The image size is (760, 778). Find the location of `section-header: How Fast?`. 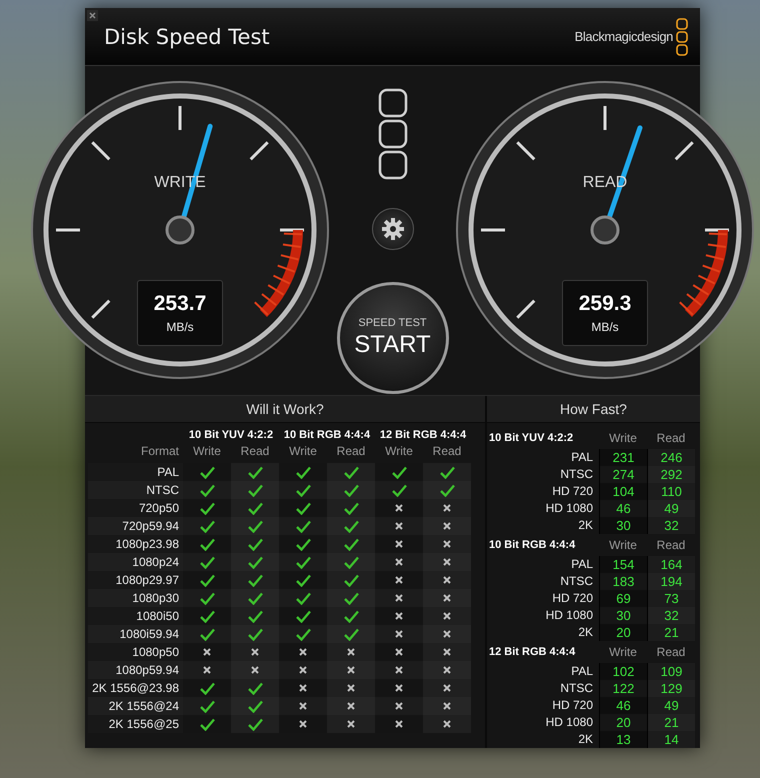

section-header: How Fast? is located at coordinates (593, 409).